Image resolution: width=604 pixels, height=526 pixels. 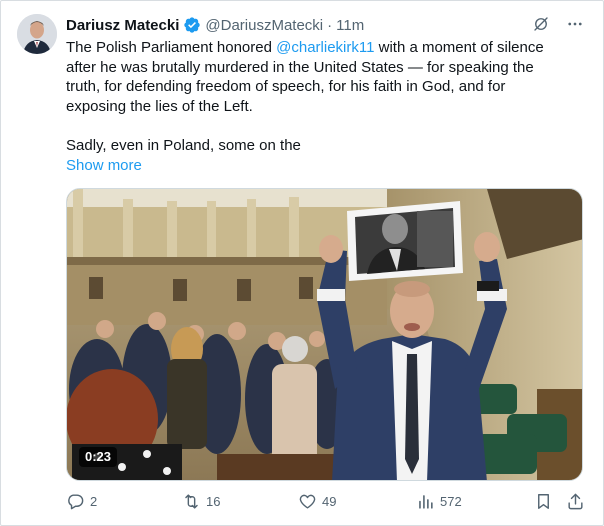 I want to click on share-button, so click(x=575, y=501).